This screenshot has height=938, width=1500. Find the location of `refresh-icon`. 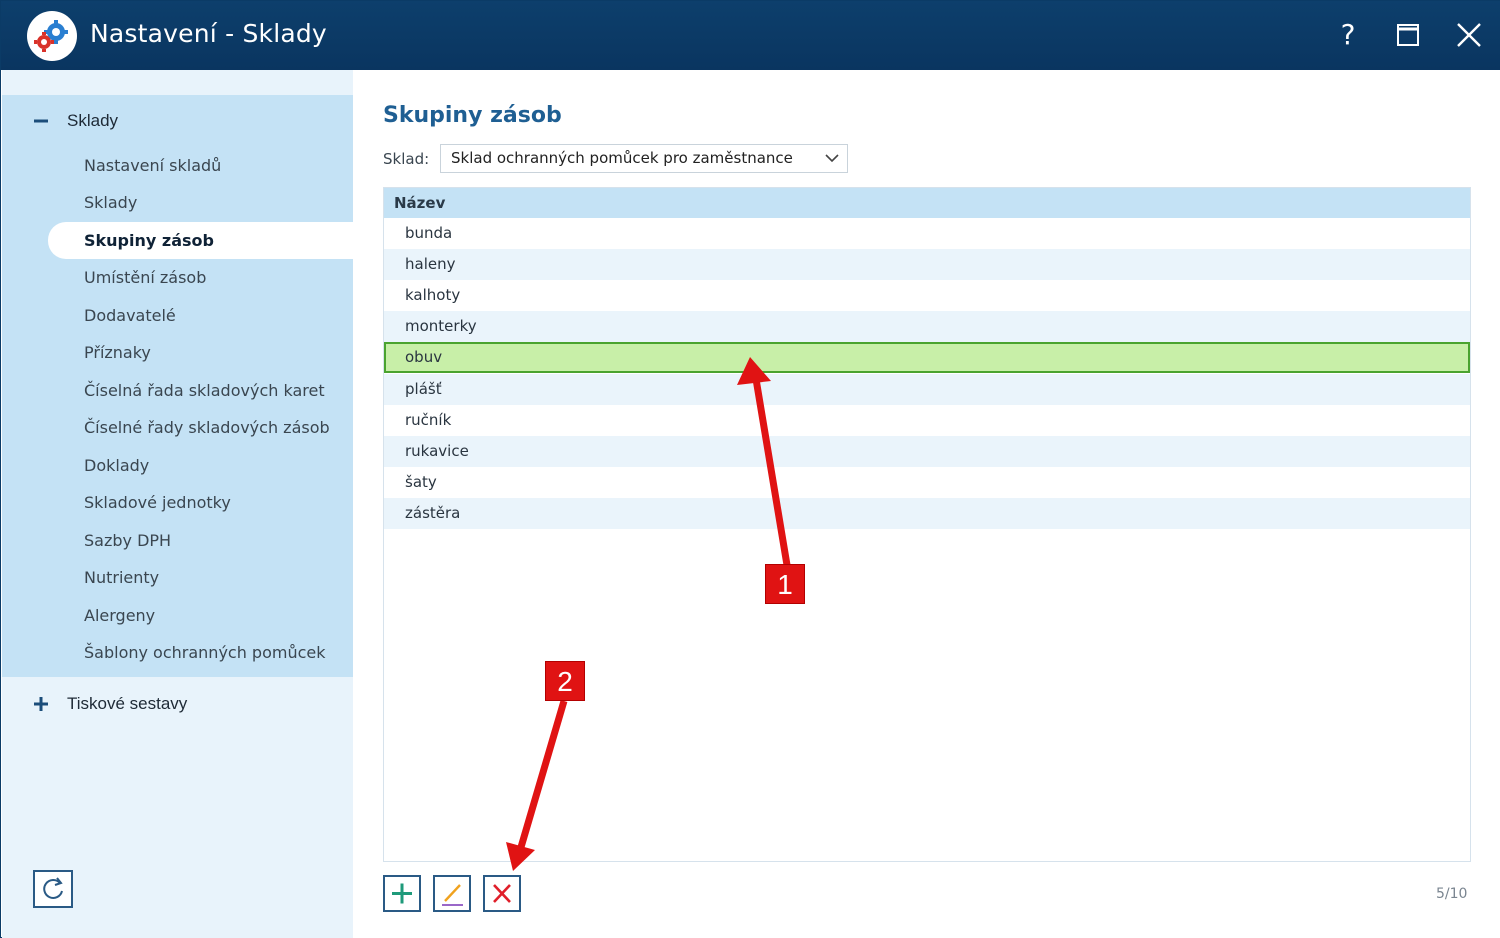

refresh-icon is located at coordinates (53, 888).